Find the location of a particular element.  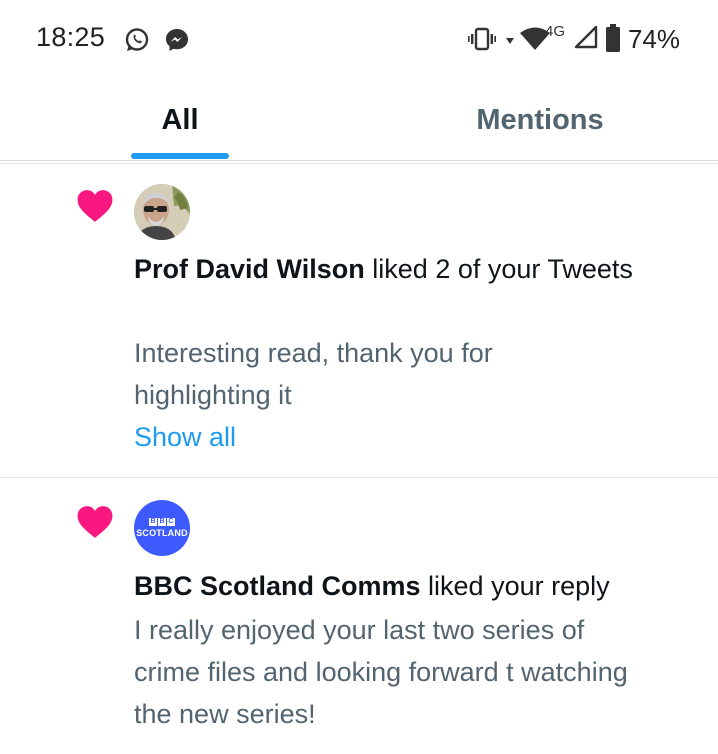

notification-text: BBC Scotland Comms liked your reply is located at coordinates (424, 586).